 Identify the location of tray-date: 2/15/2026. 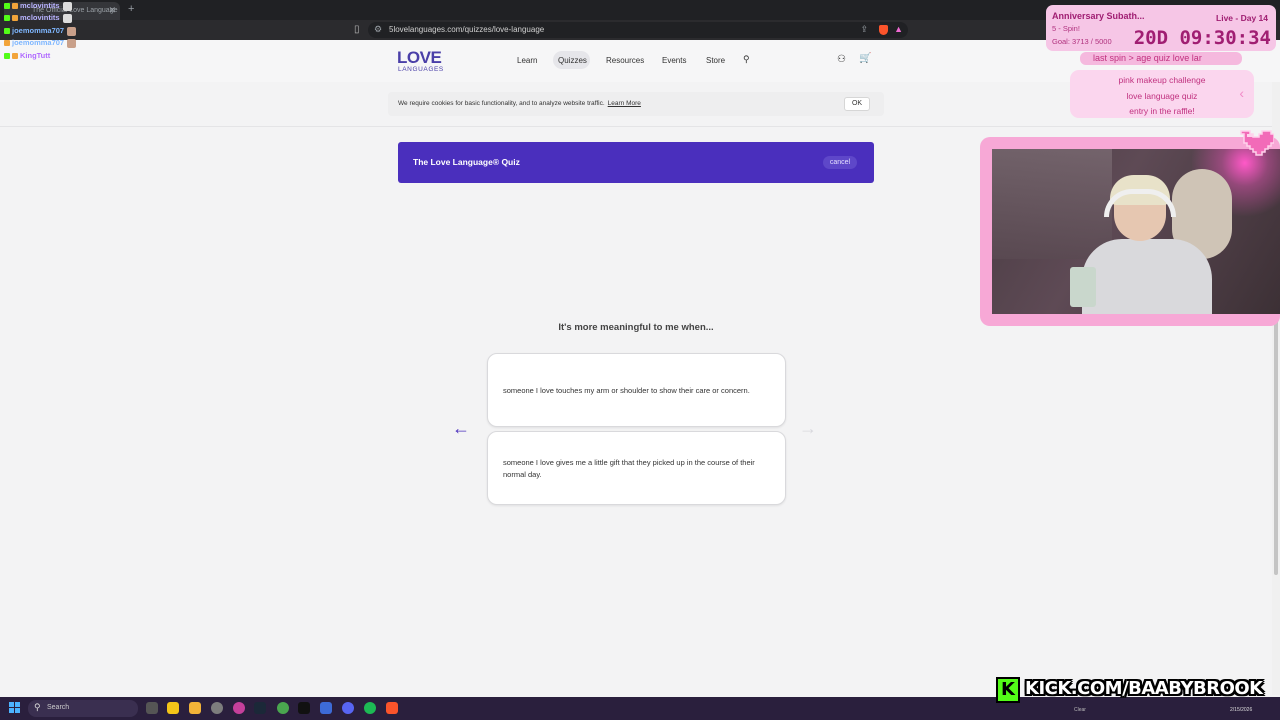
(1241, 710).